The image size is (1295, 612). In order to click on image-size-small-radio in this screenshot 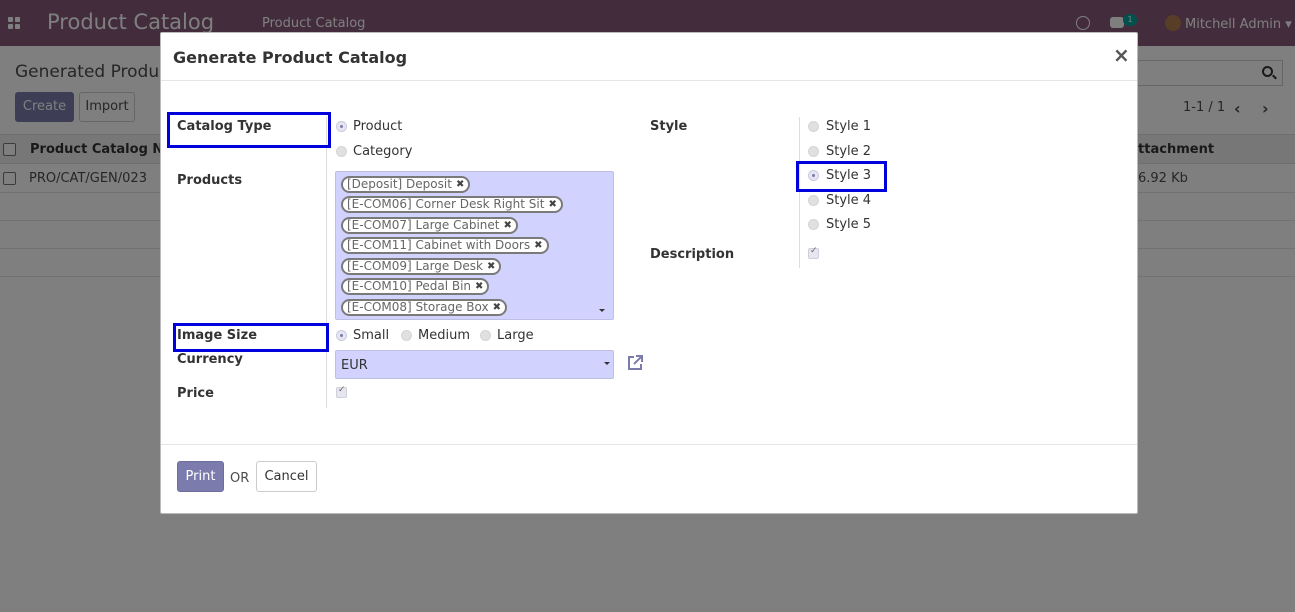, I will do `click(341, 335)`.